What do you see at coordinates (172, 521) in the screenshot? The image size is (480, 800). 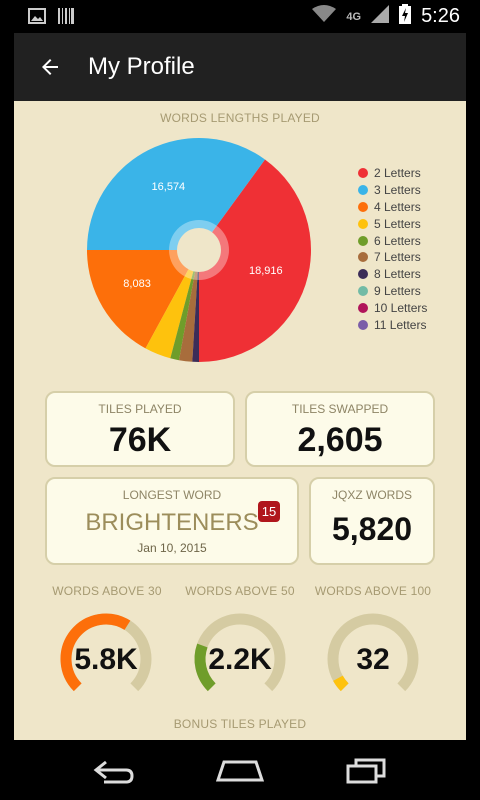 I see `longest-word-card: LONGEST WORD BRIGHTENERS 15 Jan 10, 2015` at bounding box center [172, 521].